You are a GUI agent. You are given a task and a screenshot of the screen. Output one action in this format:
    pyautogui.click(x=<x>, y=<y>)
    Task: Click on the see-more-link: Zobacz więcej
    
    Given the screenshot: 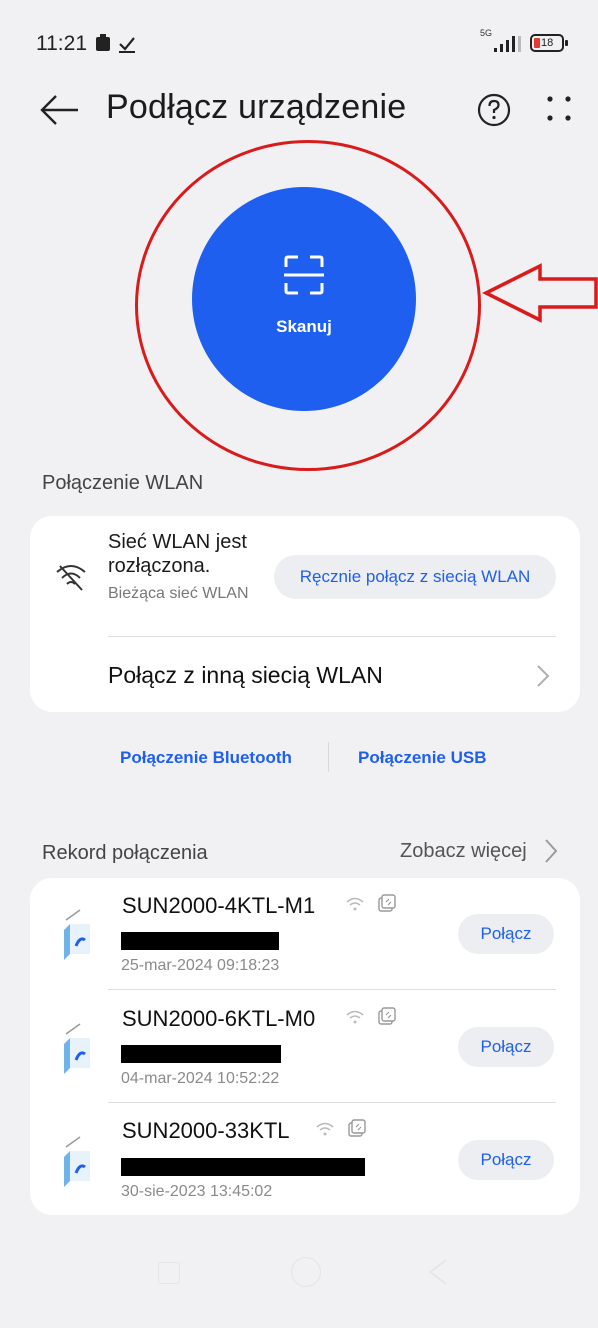 What is the action you would take?
    pyautogui.click(x=463, y=851)
    